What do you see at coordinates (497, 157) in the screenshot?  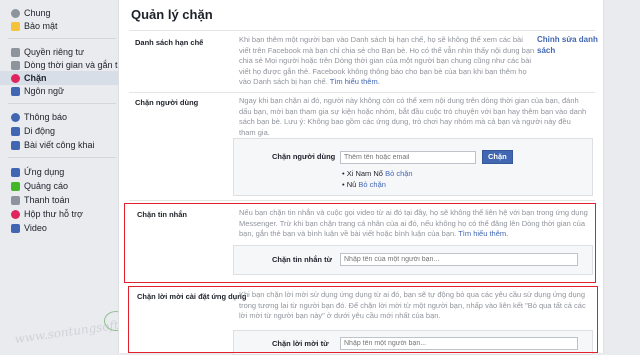 I see `block-button: Chặn` at bounding box center [497, 157].